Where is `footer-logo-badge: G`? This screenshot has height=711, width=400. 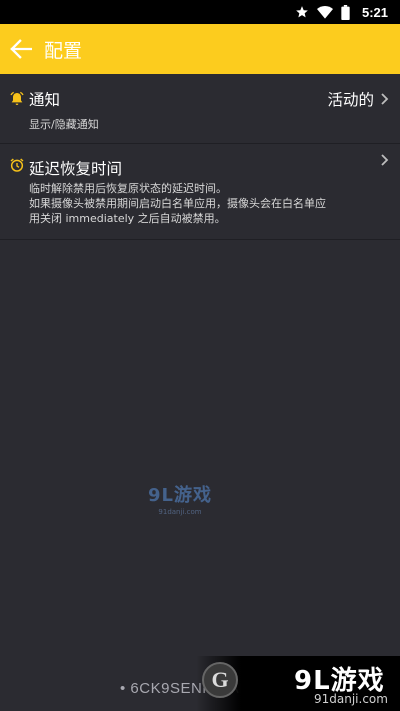
footer-logo-badge: G is located at coordinates (220, 680).